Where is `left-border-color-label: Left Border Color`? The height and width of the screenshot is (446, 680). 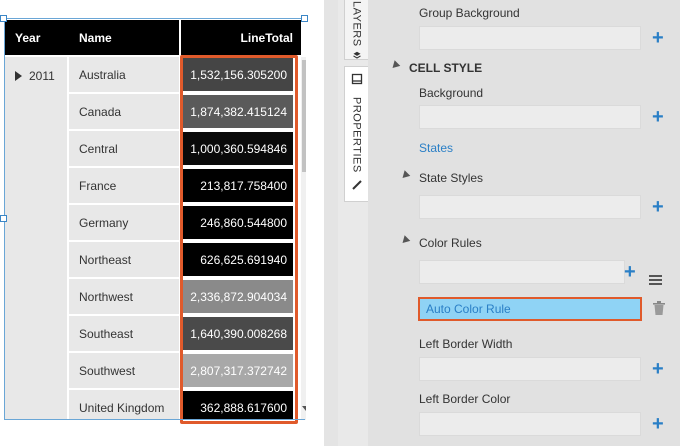 left-border-color-label: Left Border Color is located at coordinates (465, 399).